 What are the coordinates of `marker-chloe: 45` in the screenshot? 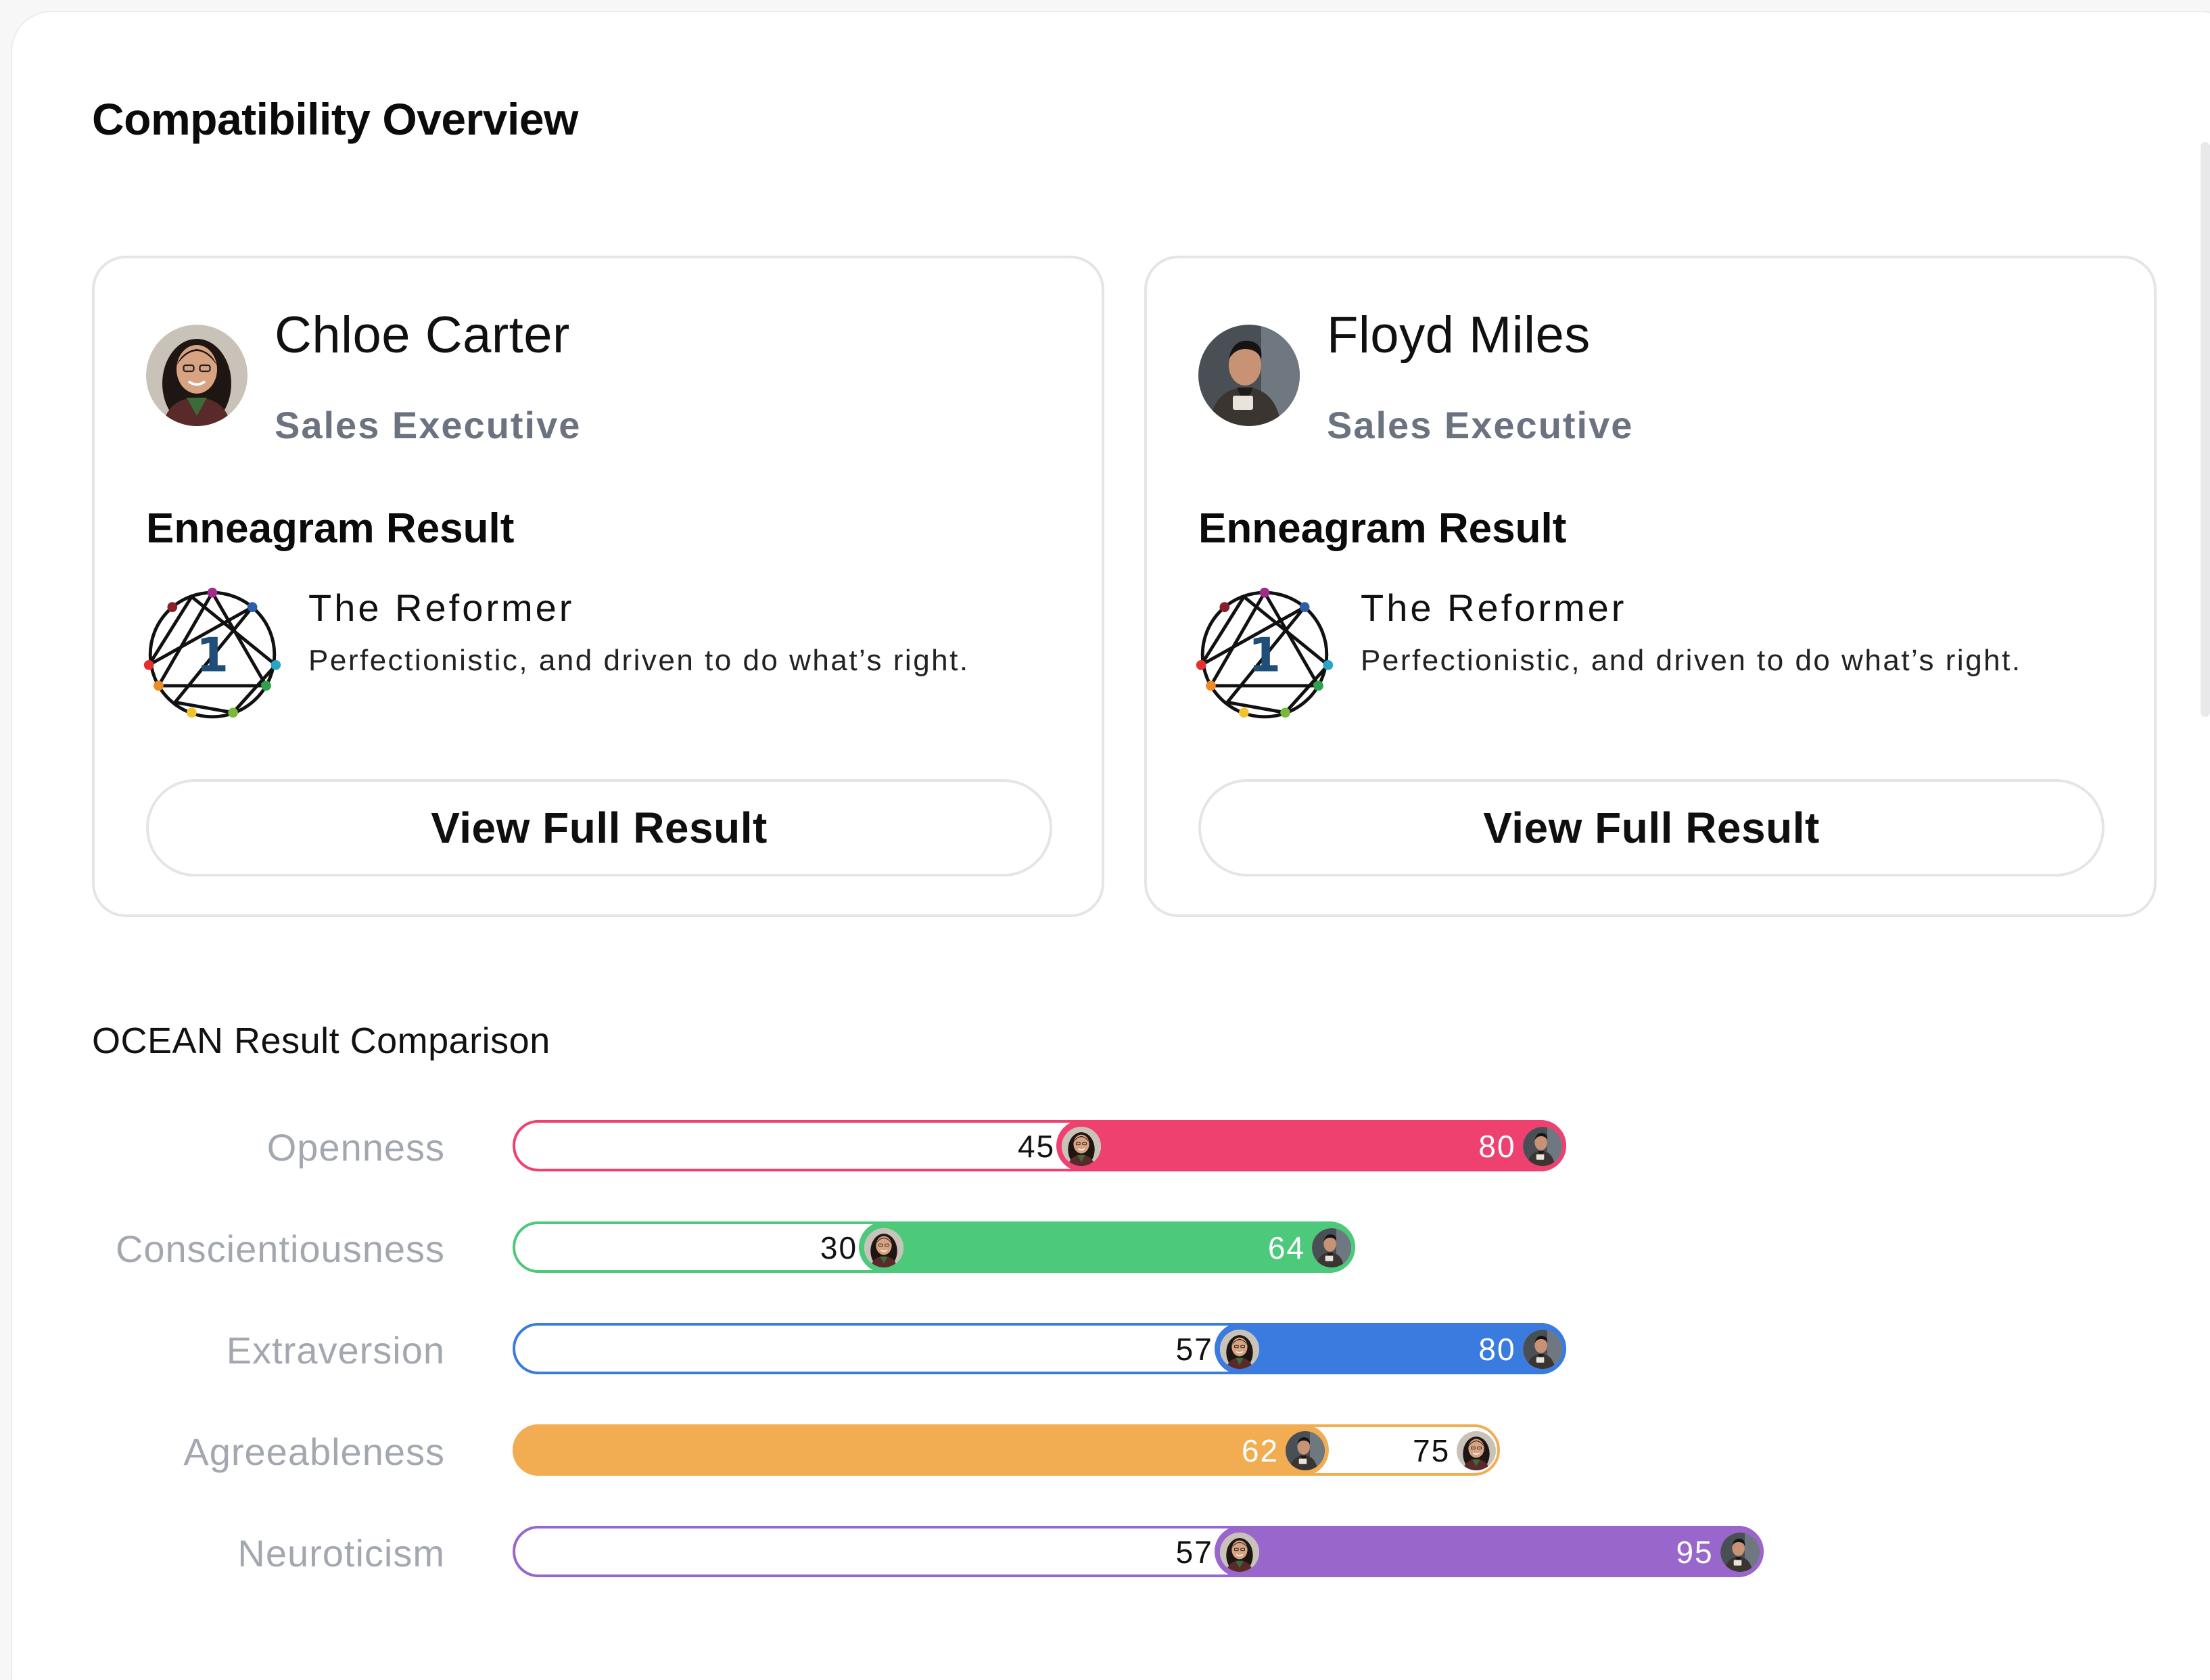 It's located at (1040, 1146).